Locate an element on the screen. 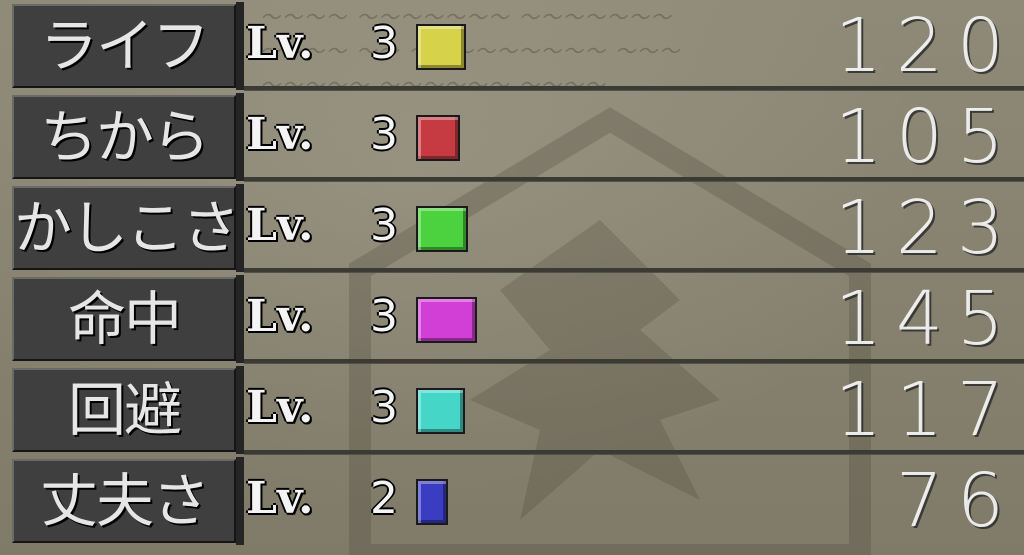 This screenshot has height=555, width=1024. stat-name: 回避 is located at coordinates (124, 410).